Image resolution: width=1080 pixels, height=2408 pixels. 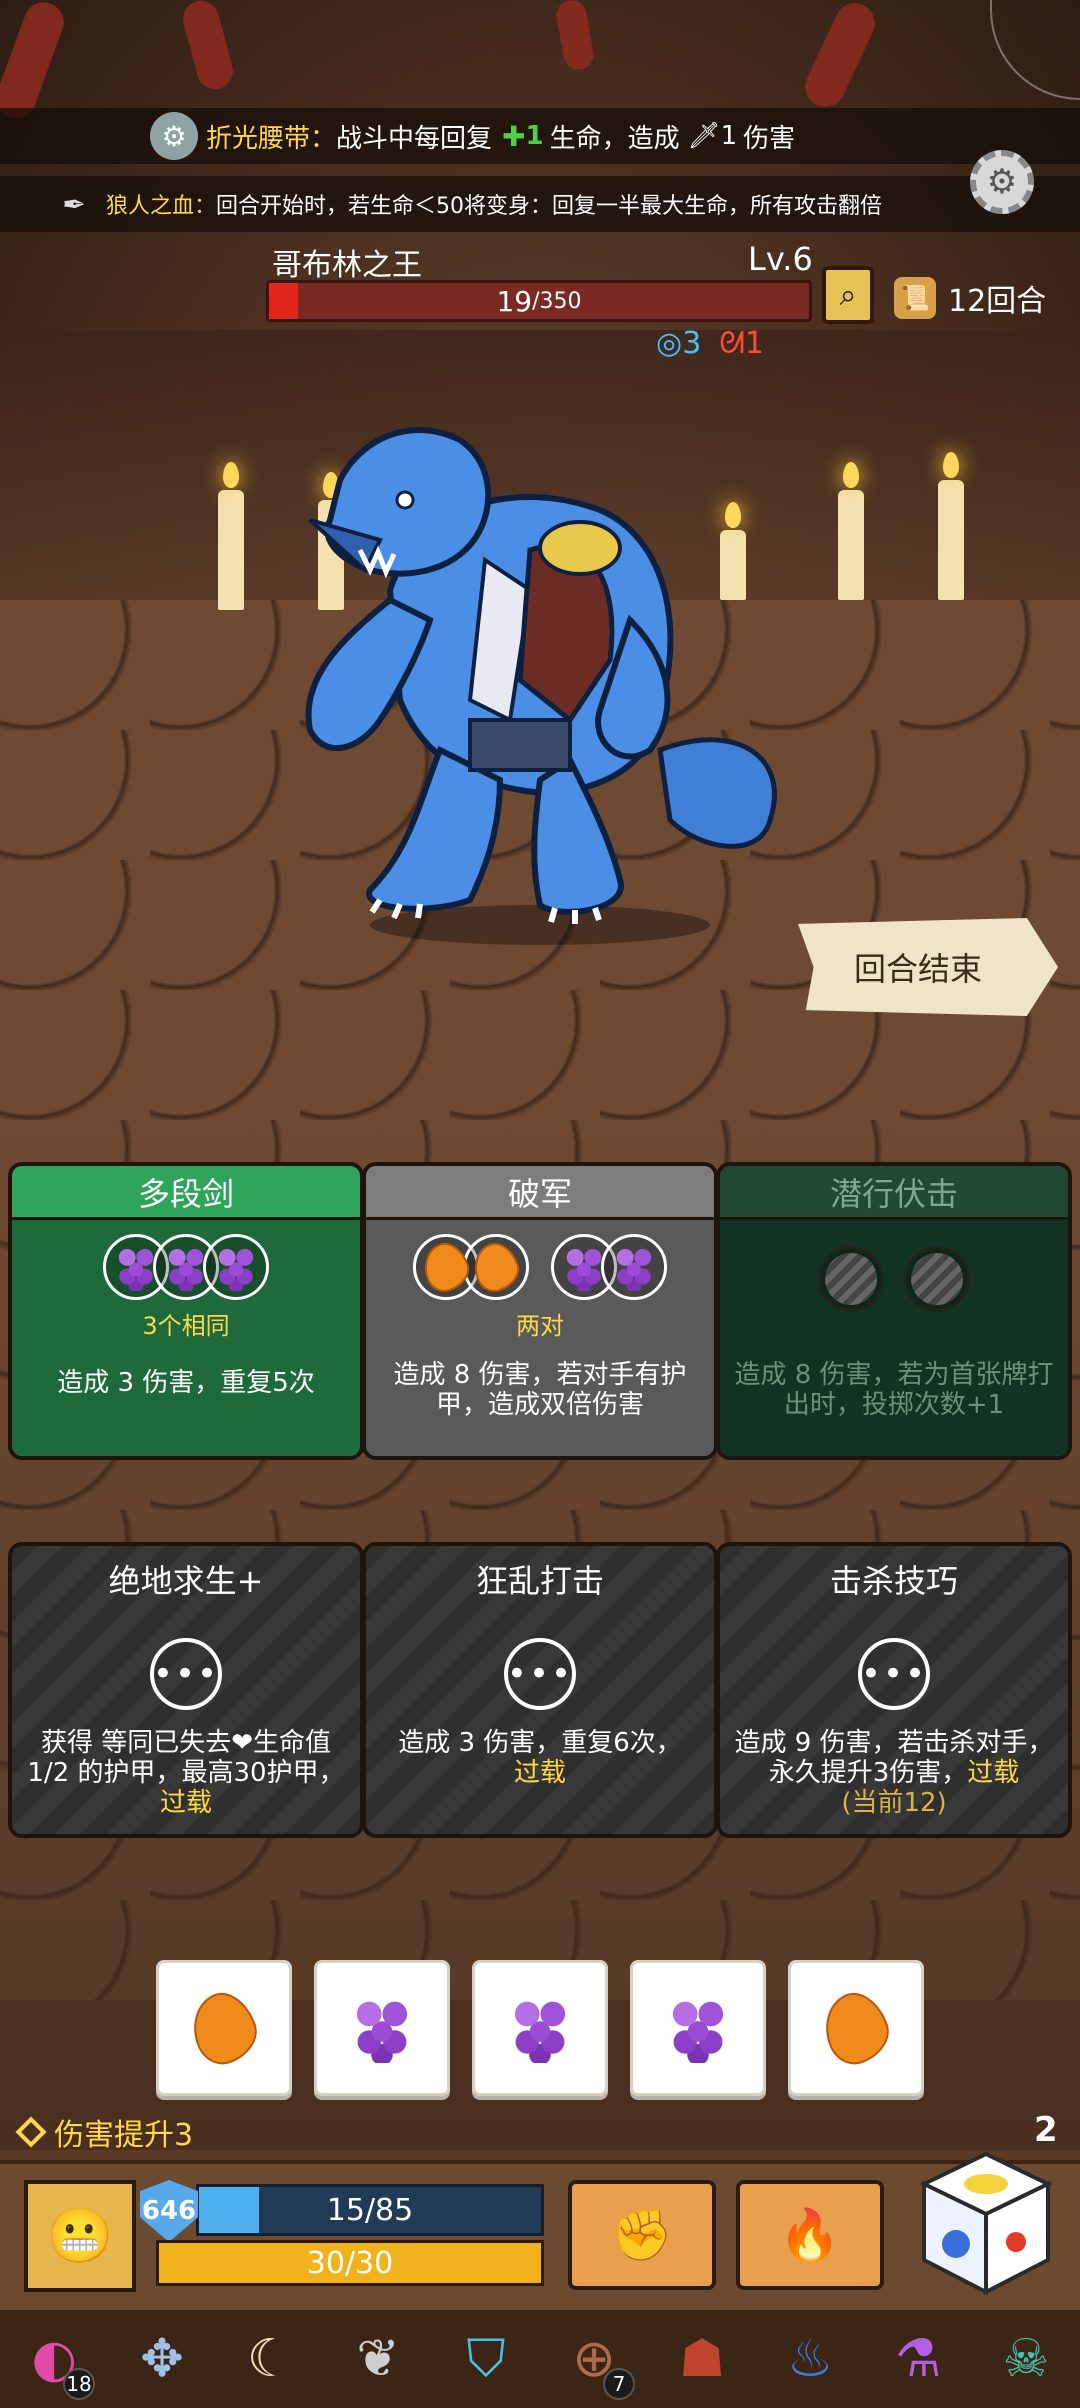 What do you see at coordinates (893, 1581) in the screenshot?
I see `card-title: 击杀技巧` at bounding box center [893, 1581].